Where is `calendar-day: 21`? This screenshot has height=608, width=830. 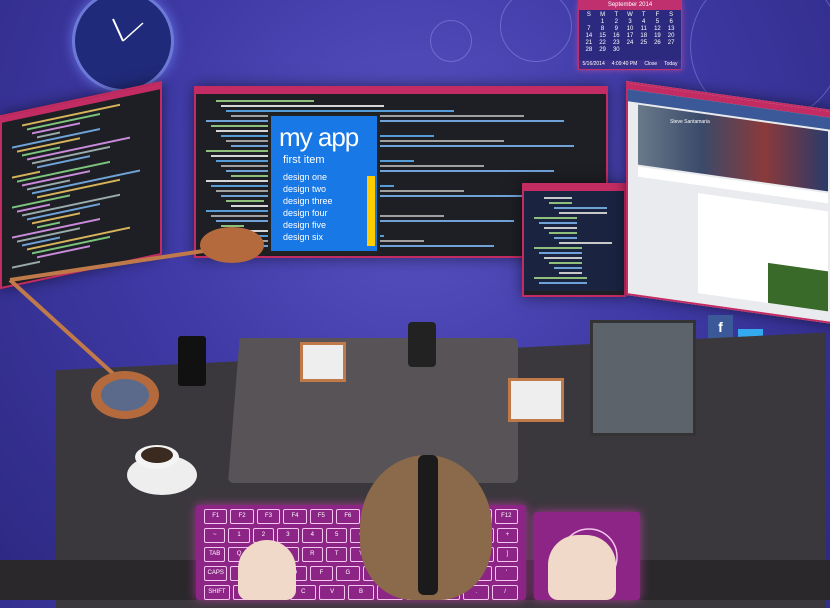 calendar-day: 21 is located at coordinates (589, 43).